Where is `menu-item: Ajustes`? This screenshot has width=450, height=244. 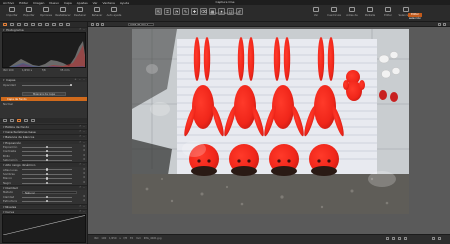 menu-item: Ajustes is located at coordinates (82, 3).